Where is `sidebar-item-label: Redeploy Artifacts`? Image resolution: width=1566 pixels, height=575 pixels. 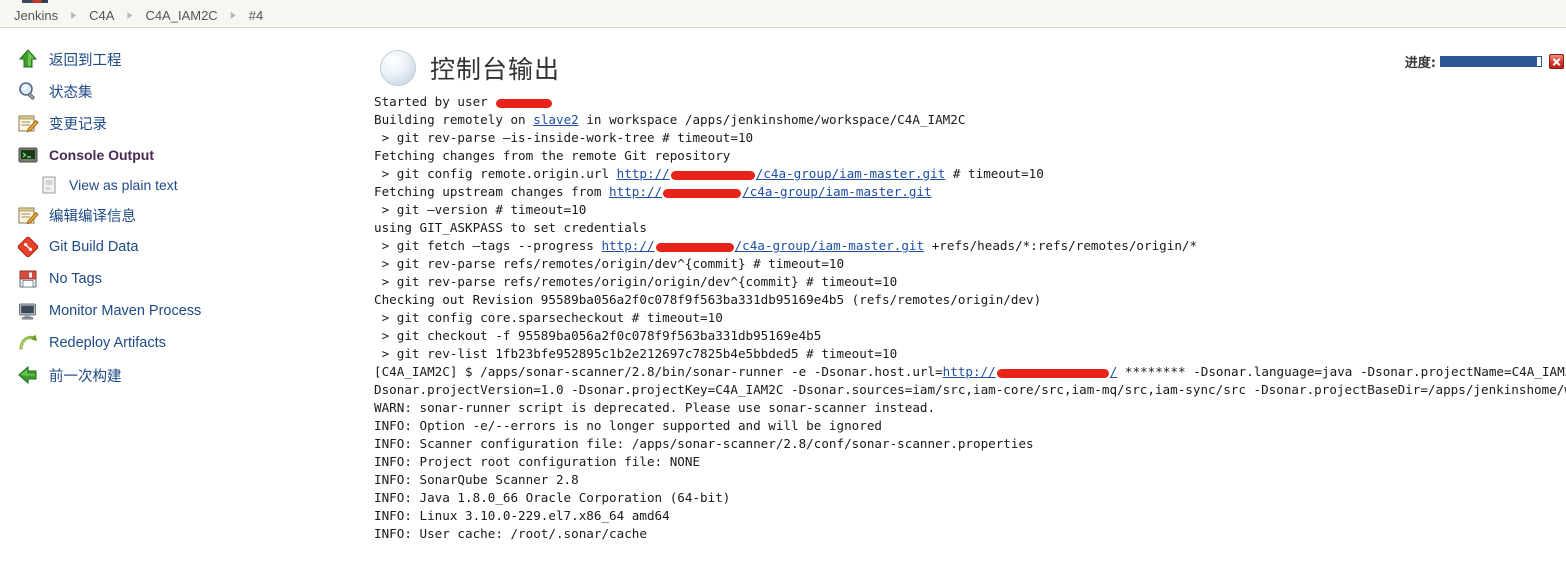
sidebar-item-label: Redeploy Artifacts is located at coordinates (107, 343).